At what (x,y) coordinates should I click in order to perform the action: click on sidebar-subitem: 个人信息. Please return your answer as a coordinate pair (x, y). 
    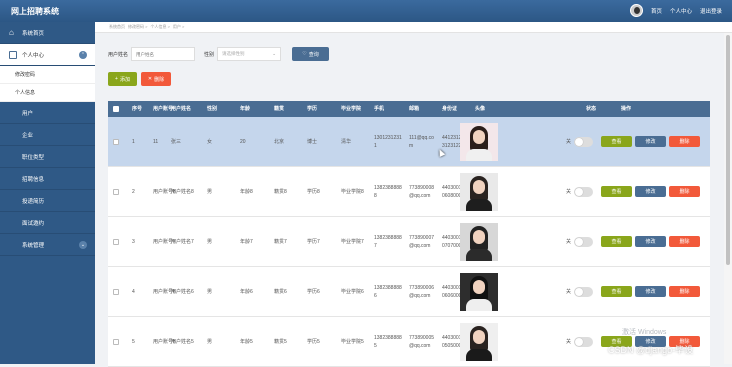
    Looking at the image, I should click on (47, 93).